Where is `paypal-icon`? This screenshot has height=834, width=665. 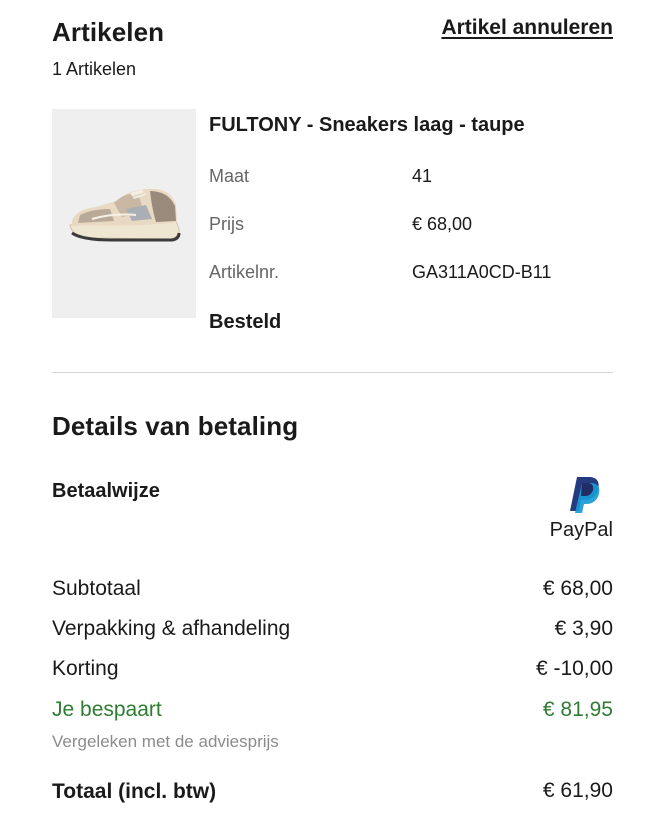
paypal-icon is located at coordinates (586, 494).